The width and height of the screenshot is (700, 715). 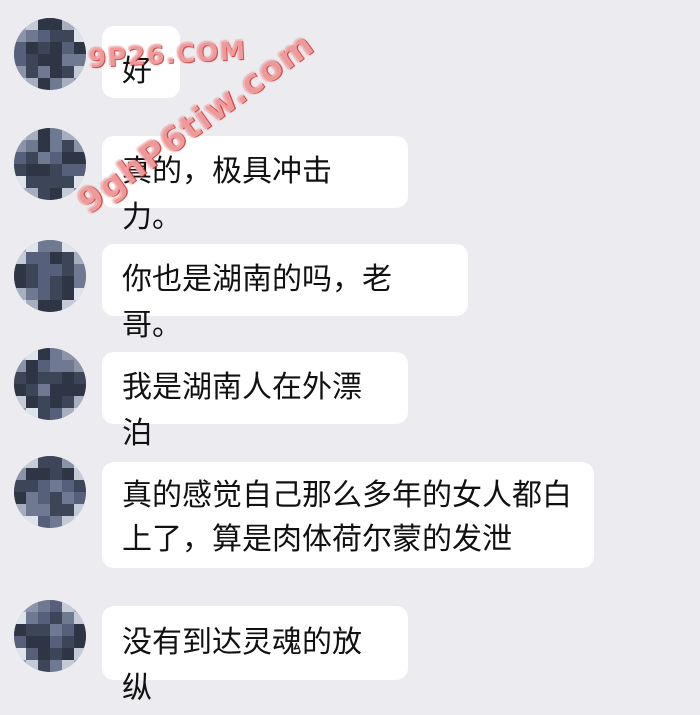 What do you see at coordinates (285, 293) in the screenshot?
I see `message-bubble: 你也是湖南的吗，老哥。` at bounding box center [285, 293].